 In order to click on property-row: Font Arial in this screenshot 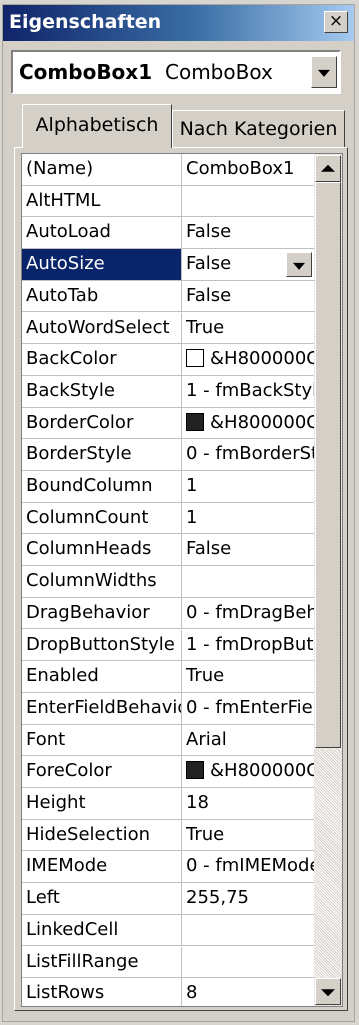, I will do `click(168, 740)`.